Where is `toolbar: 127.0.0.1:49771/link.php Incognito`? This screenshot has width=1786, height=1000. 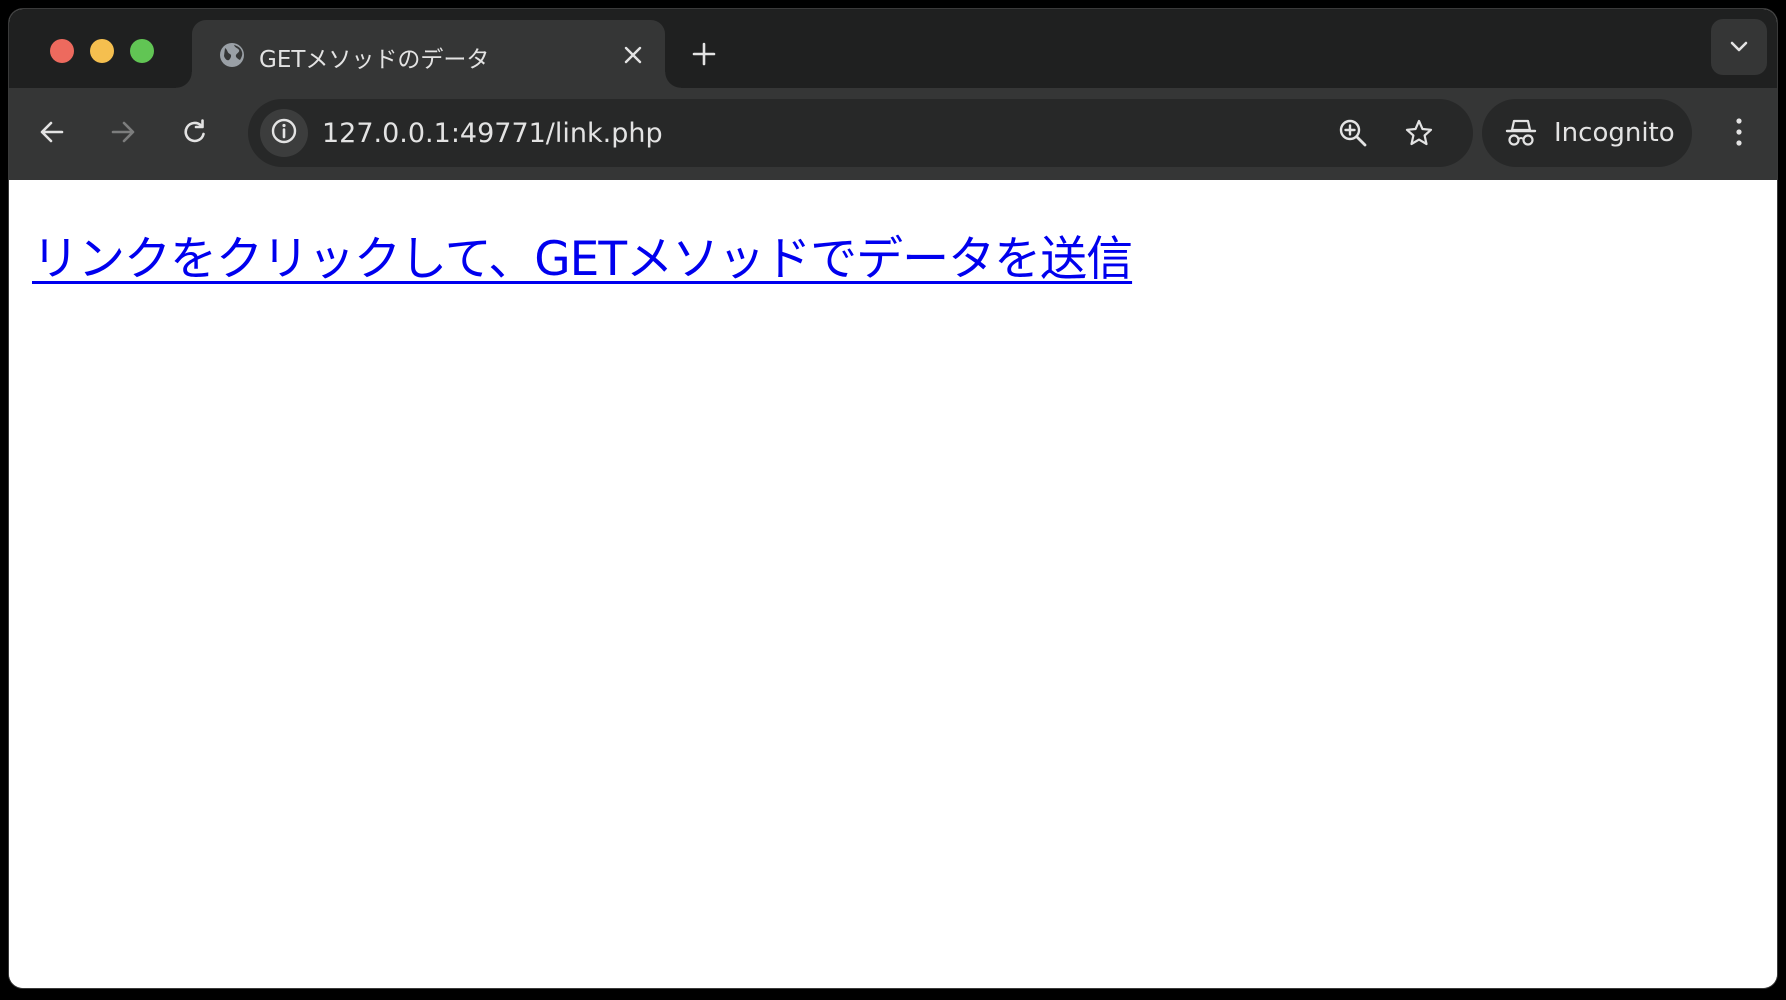 toolbar: 127.0.0.1:49771/link.php Incognito is located at coordinates (893, 134).